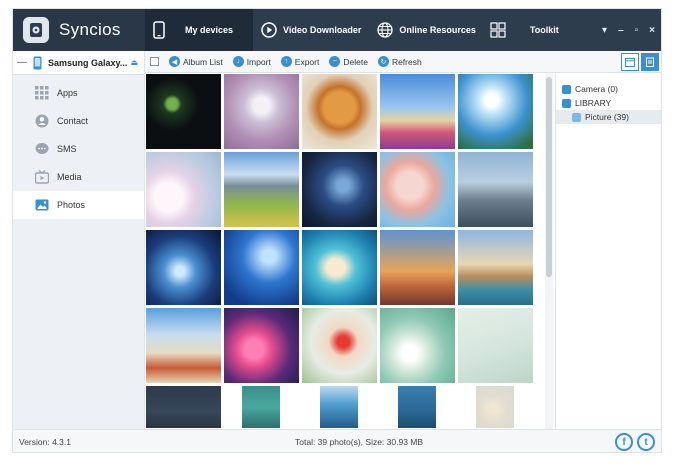 This screenshot has width=674, height=467. Describe the element at coordinates (335, 61) in the screenshot. I see `delete-icon: −` at that location.